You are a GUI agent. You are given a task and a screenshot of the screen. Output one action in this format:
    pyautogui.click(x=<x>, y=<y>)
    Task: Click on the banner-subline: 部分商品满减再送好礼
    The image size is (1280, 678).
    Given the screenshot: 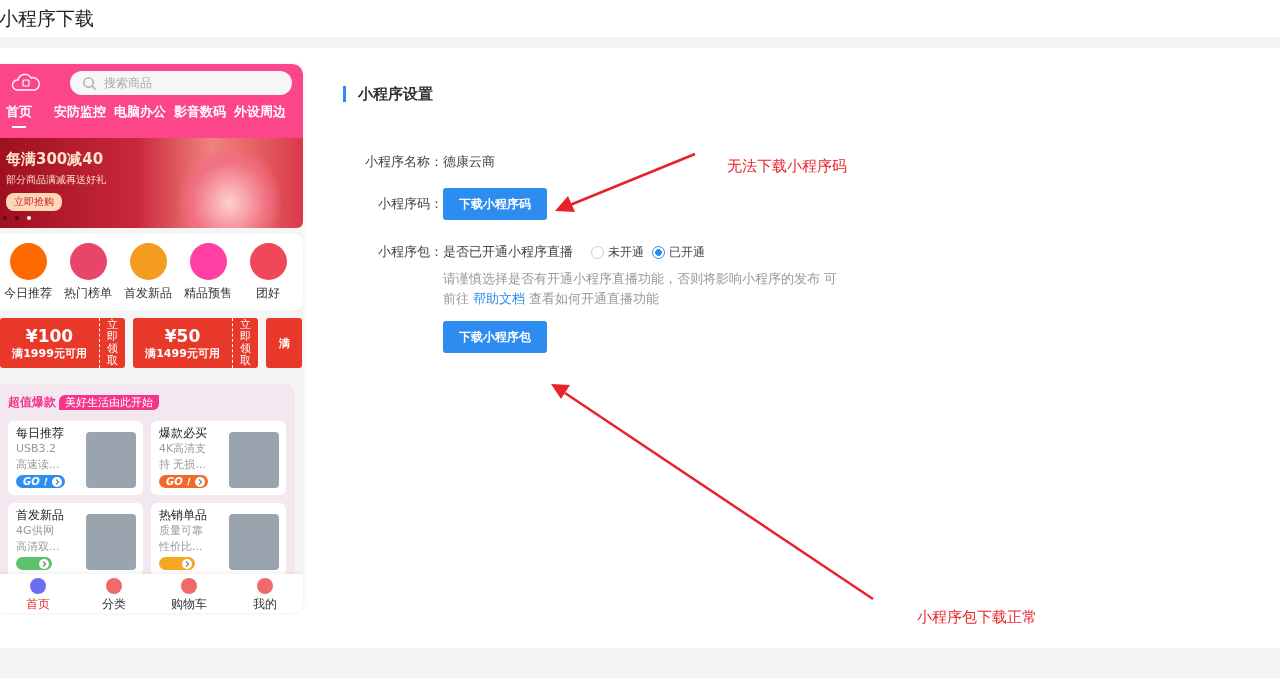 What is the action you would take?
    pyautogui.click(x=56, y=180)
    